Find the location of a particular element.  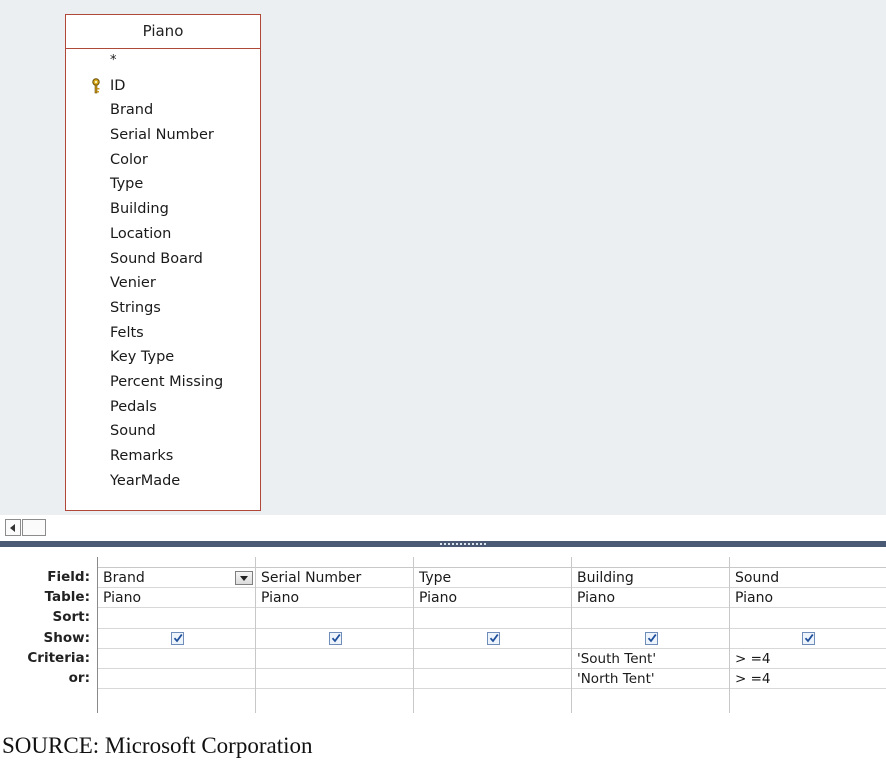

key-icon is located at coordinates (96, 85).